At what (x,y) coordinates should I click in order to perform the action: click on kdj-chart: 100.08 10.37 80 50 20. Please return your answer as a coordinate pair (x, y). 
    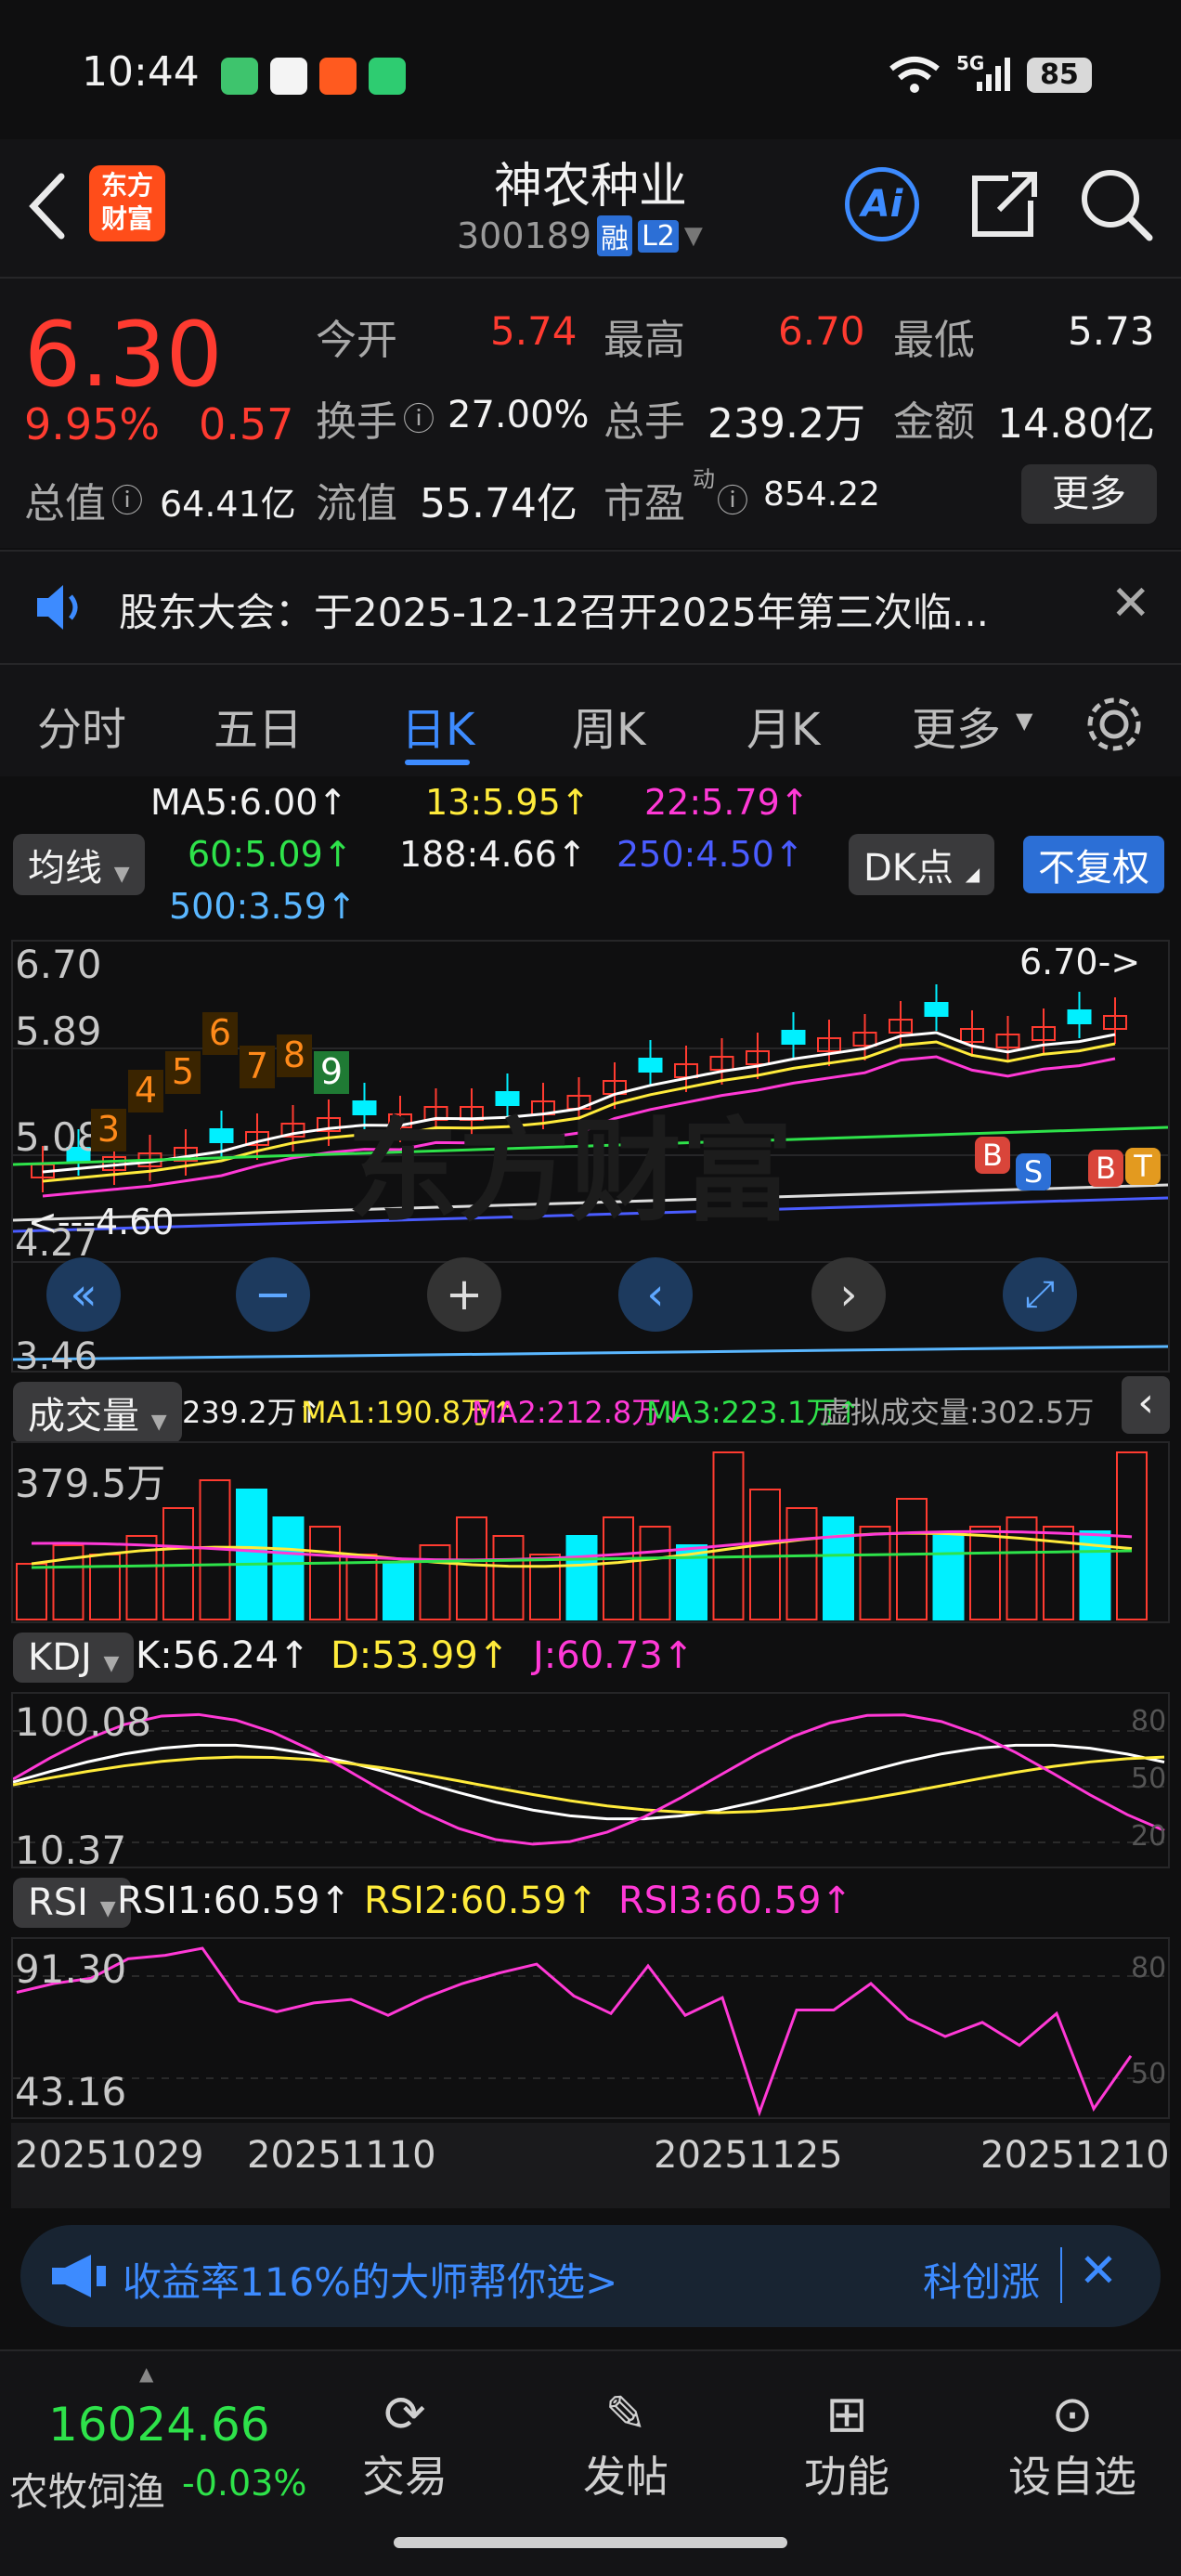
    Looking at the image, I should click on (590, 1782).